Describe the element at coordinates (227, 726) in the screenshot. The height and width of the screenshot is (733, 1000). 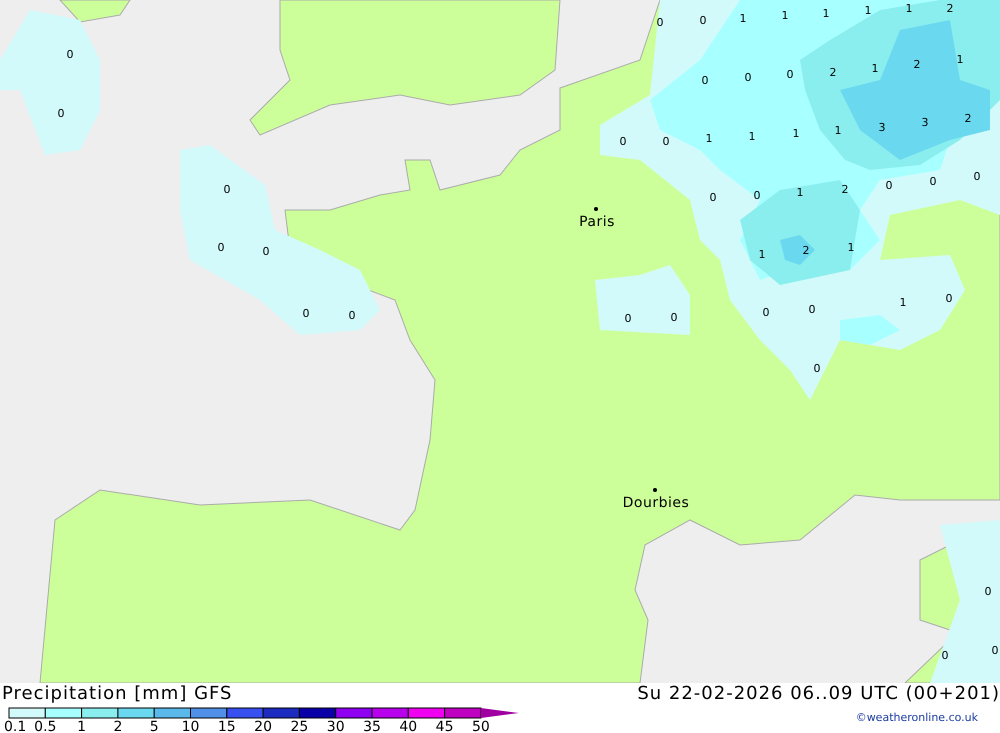
I see `legend-label: 15` at that location.